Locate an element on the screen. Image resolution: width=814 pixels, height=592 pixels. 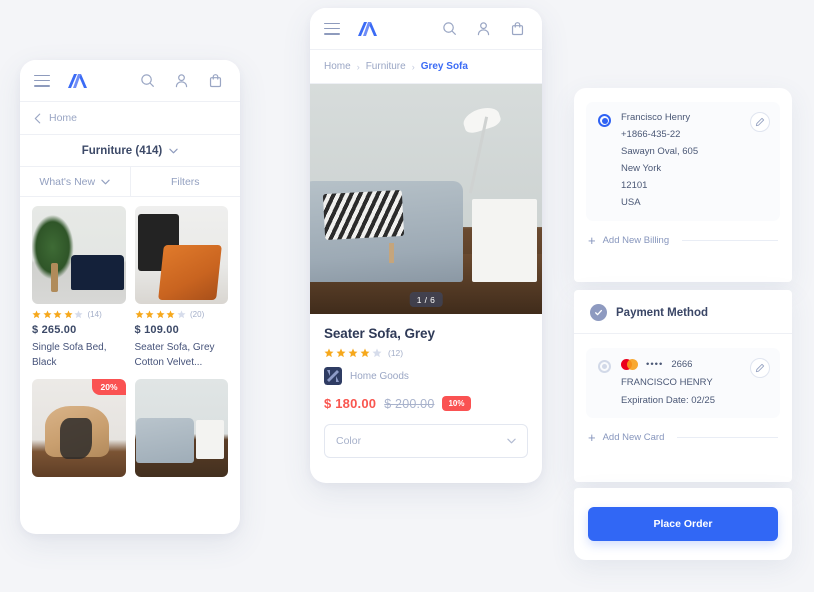
breadcrumb-item-current: Grey Sofa is located at coordinates (444, 66).